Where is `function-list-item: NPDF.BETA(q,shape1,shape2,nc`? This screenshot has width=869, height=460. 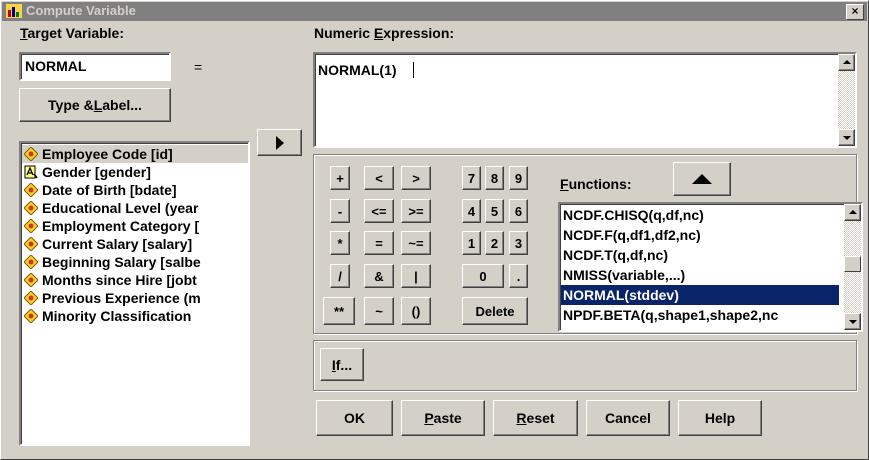 function-list-item: NPDF.BETA(q,shape1,shape2,nc is located at coordinates (700, 315).